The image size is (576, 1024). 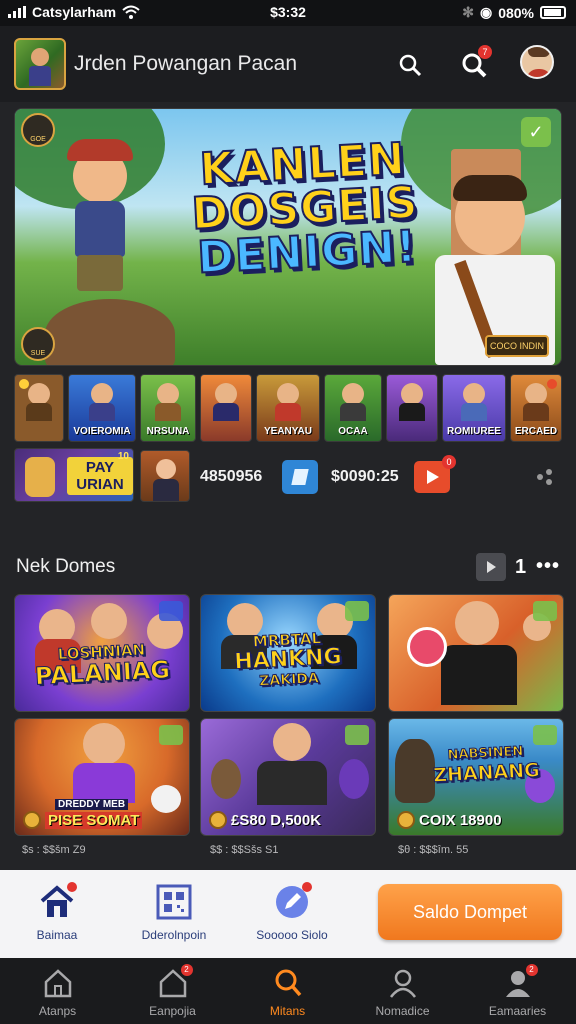 I want to click on hero-rock, so click(x=110, y=332).